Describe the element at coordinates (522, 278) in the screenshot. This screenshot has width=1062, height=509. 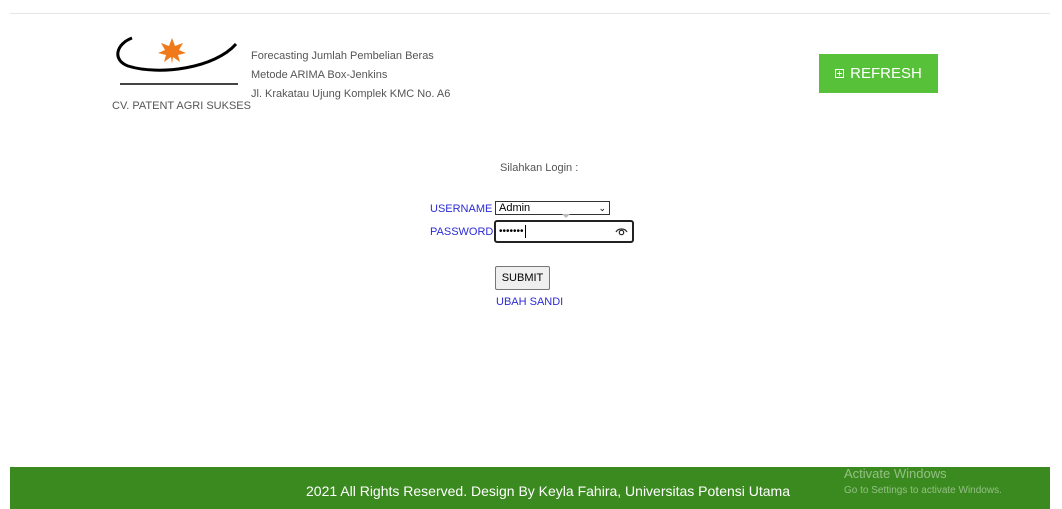
I see `submit-button: SUBMIT` at that location.